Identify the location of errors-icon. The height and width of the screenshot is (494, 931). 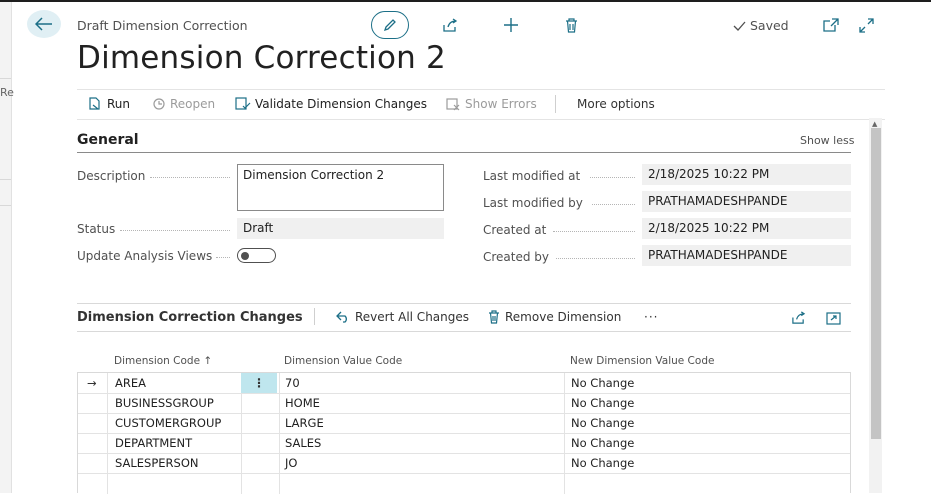
(453, 104).